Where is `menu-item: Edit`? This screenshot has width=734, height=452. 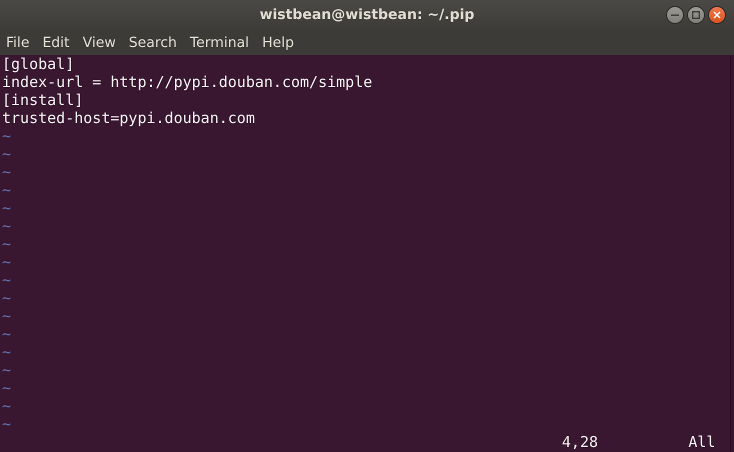
menu-item: Edit is located at coordinates (56, 42).